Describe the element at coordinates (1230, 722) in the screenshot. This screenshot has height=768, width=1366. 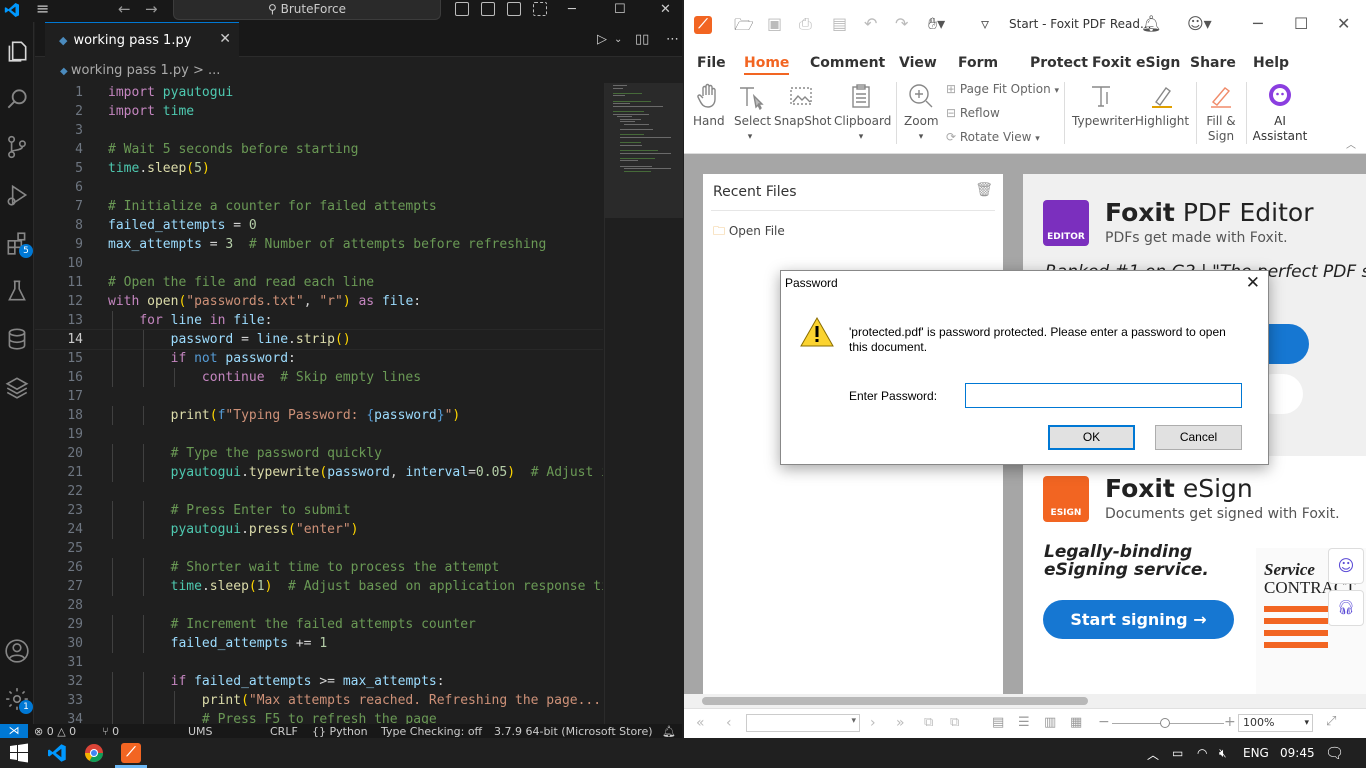
I see `zoom-in-icon: +` at that location.